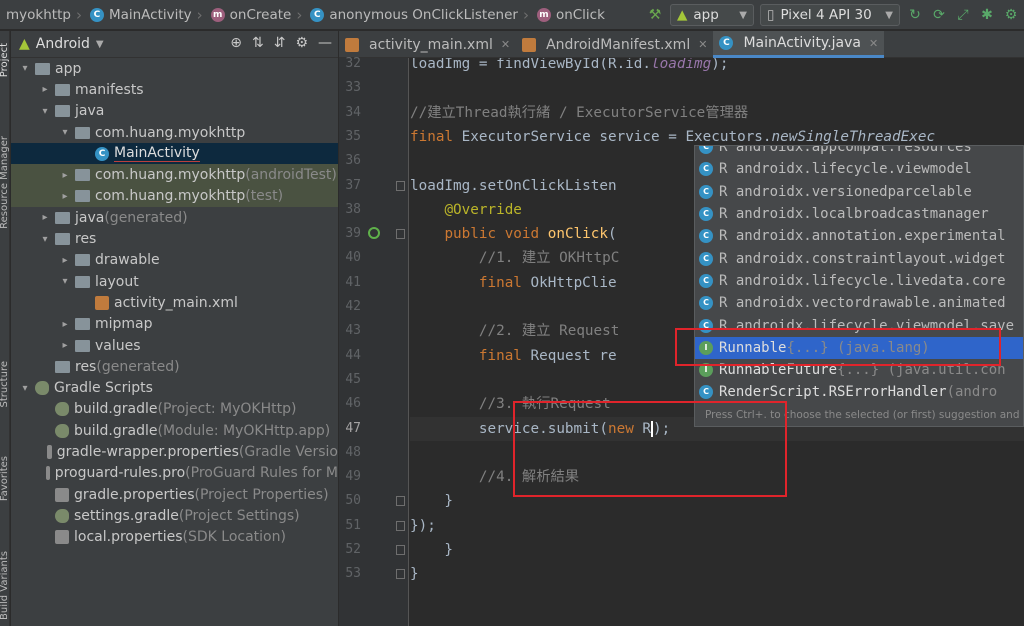  I want to click on build-variants-tool-tab: Build Variants, so click(5, 585).